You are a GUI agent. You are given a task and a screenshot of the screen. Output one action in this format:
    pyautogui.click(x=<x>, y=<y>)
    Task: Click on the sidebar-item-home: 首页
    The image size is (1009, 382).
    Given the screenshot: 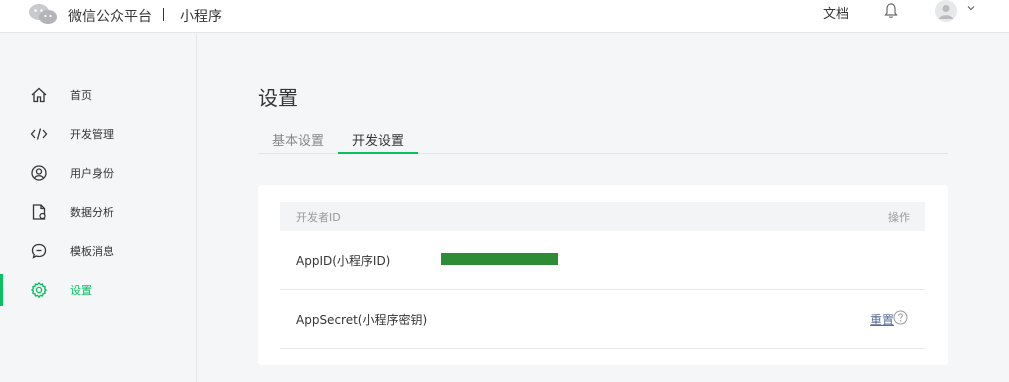 What is the action you would take?
    pyautogui.click(x=98, y=95)
    